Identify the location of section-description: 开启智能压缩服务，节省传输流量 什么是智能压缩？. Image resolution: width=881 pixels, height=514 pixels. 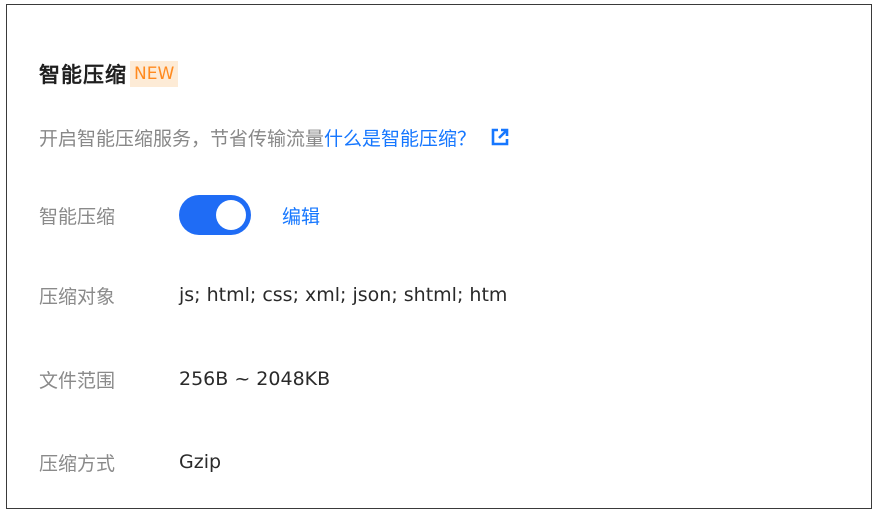
(274, 137).